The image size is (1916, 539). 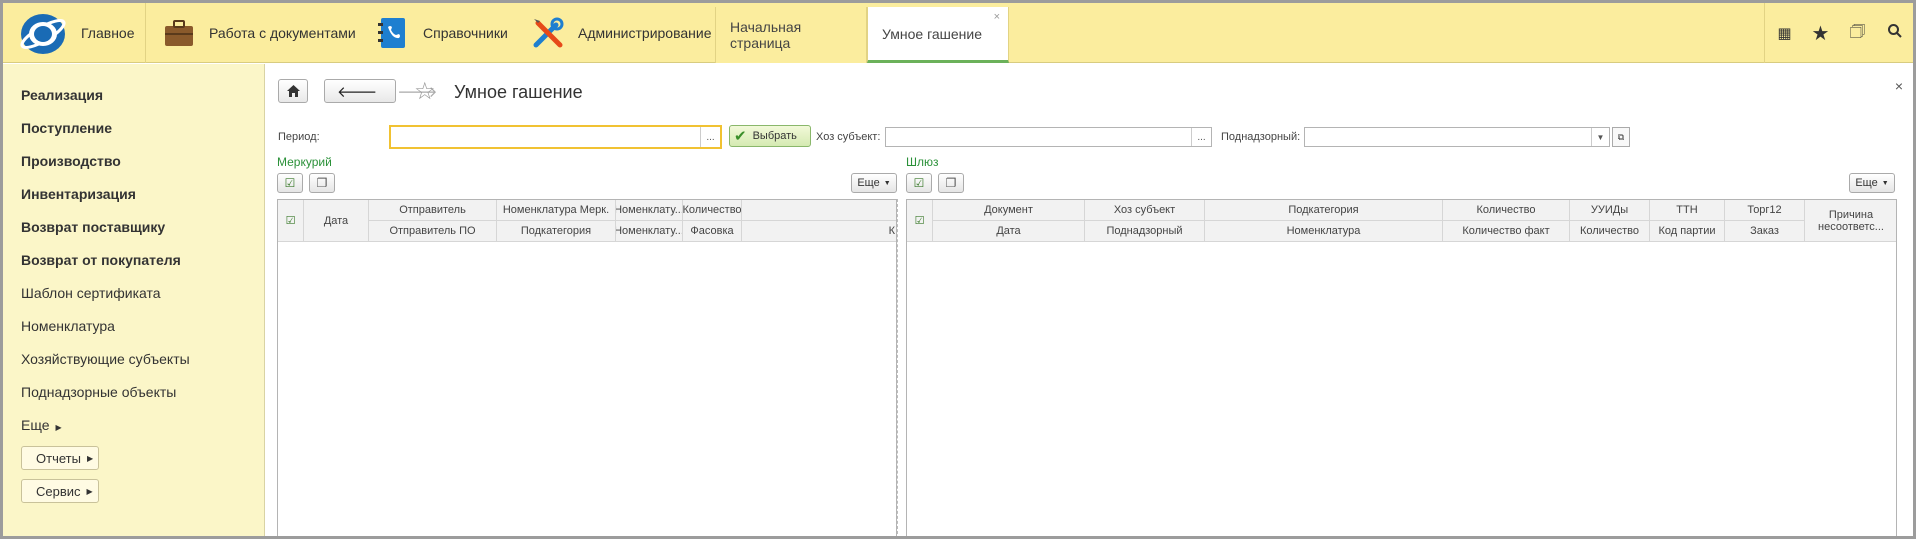 I want to click on home-link: Главное, so click(x=108, y=33).